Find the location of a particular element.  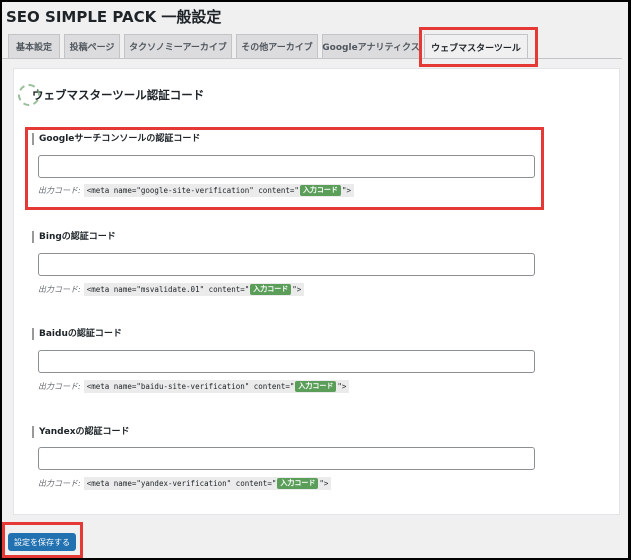

section-title: ウェブマスターツール認証コード is located at coordinates (118, 95).